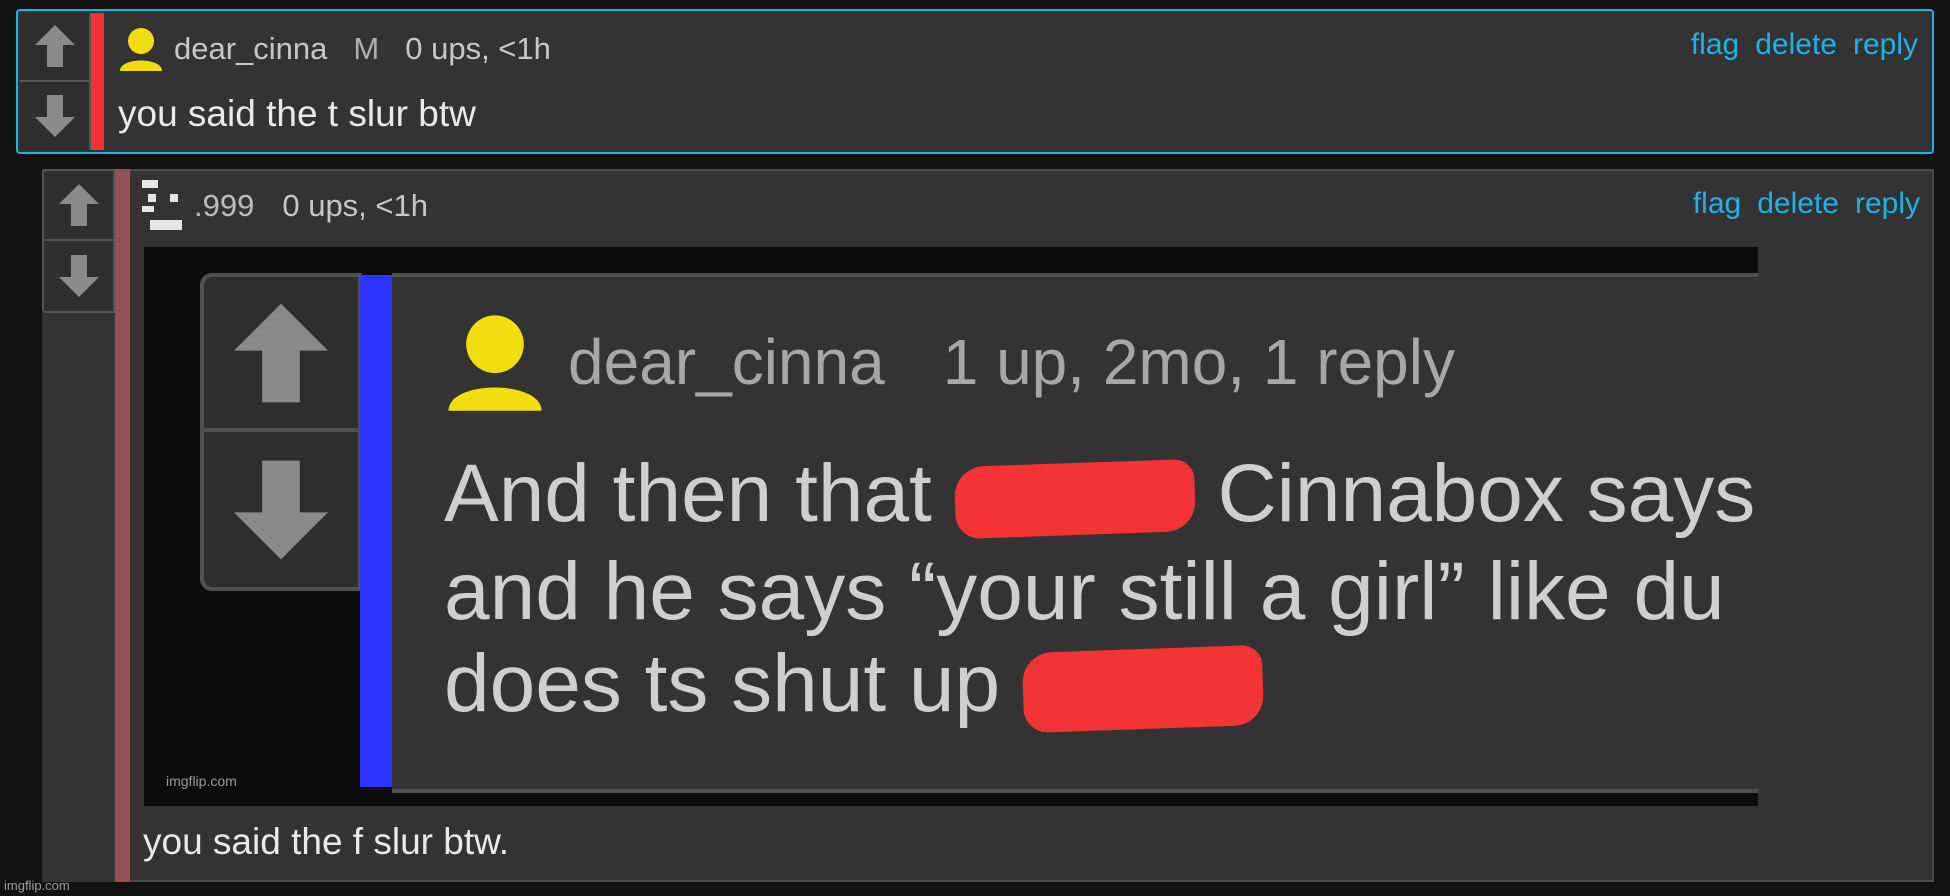  Describe the element at coordinates (726, 362) in the screenshot. I see `embedded-username: dear_cinna` at that location.